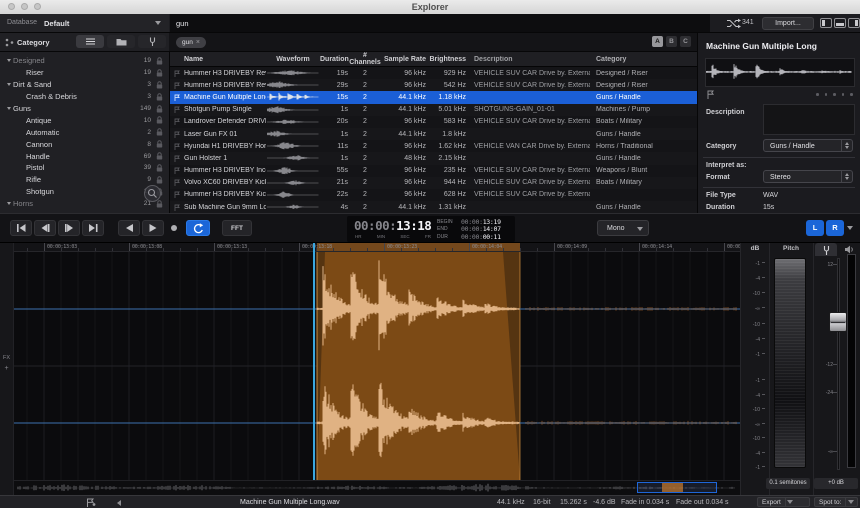  I want to click on volume-value: +0 dB, so click(836, 483).